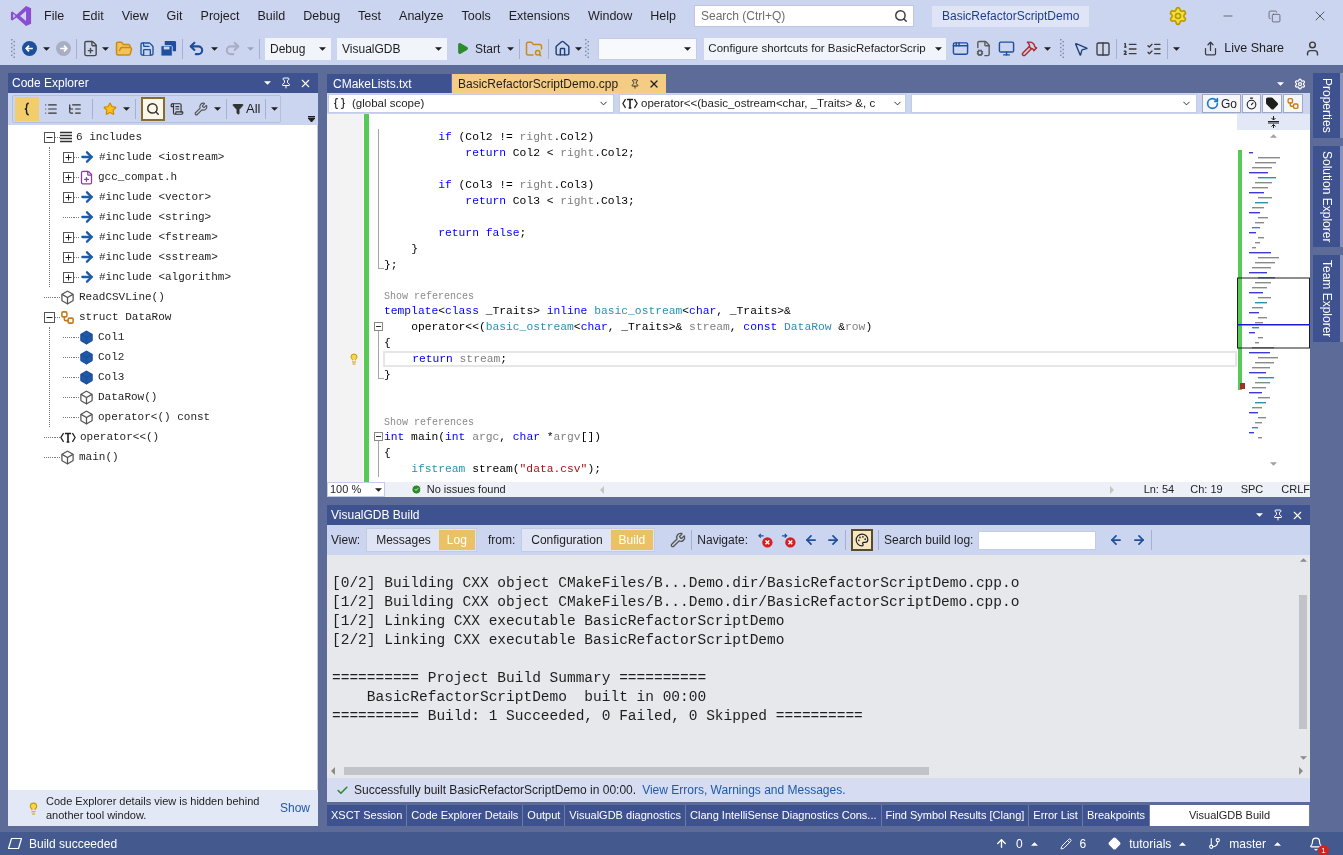 This screenshot has height=855, width=1343. Describe the element at coordinates (610, 16) in the screenshot. I see `menu-item: Window` at that location.